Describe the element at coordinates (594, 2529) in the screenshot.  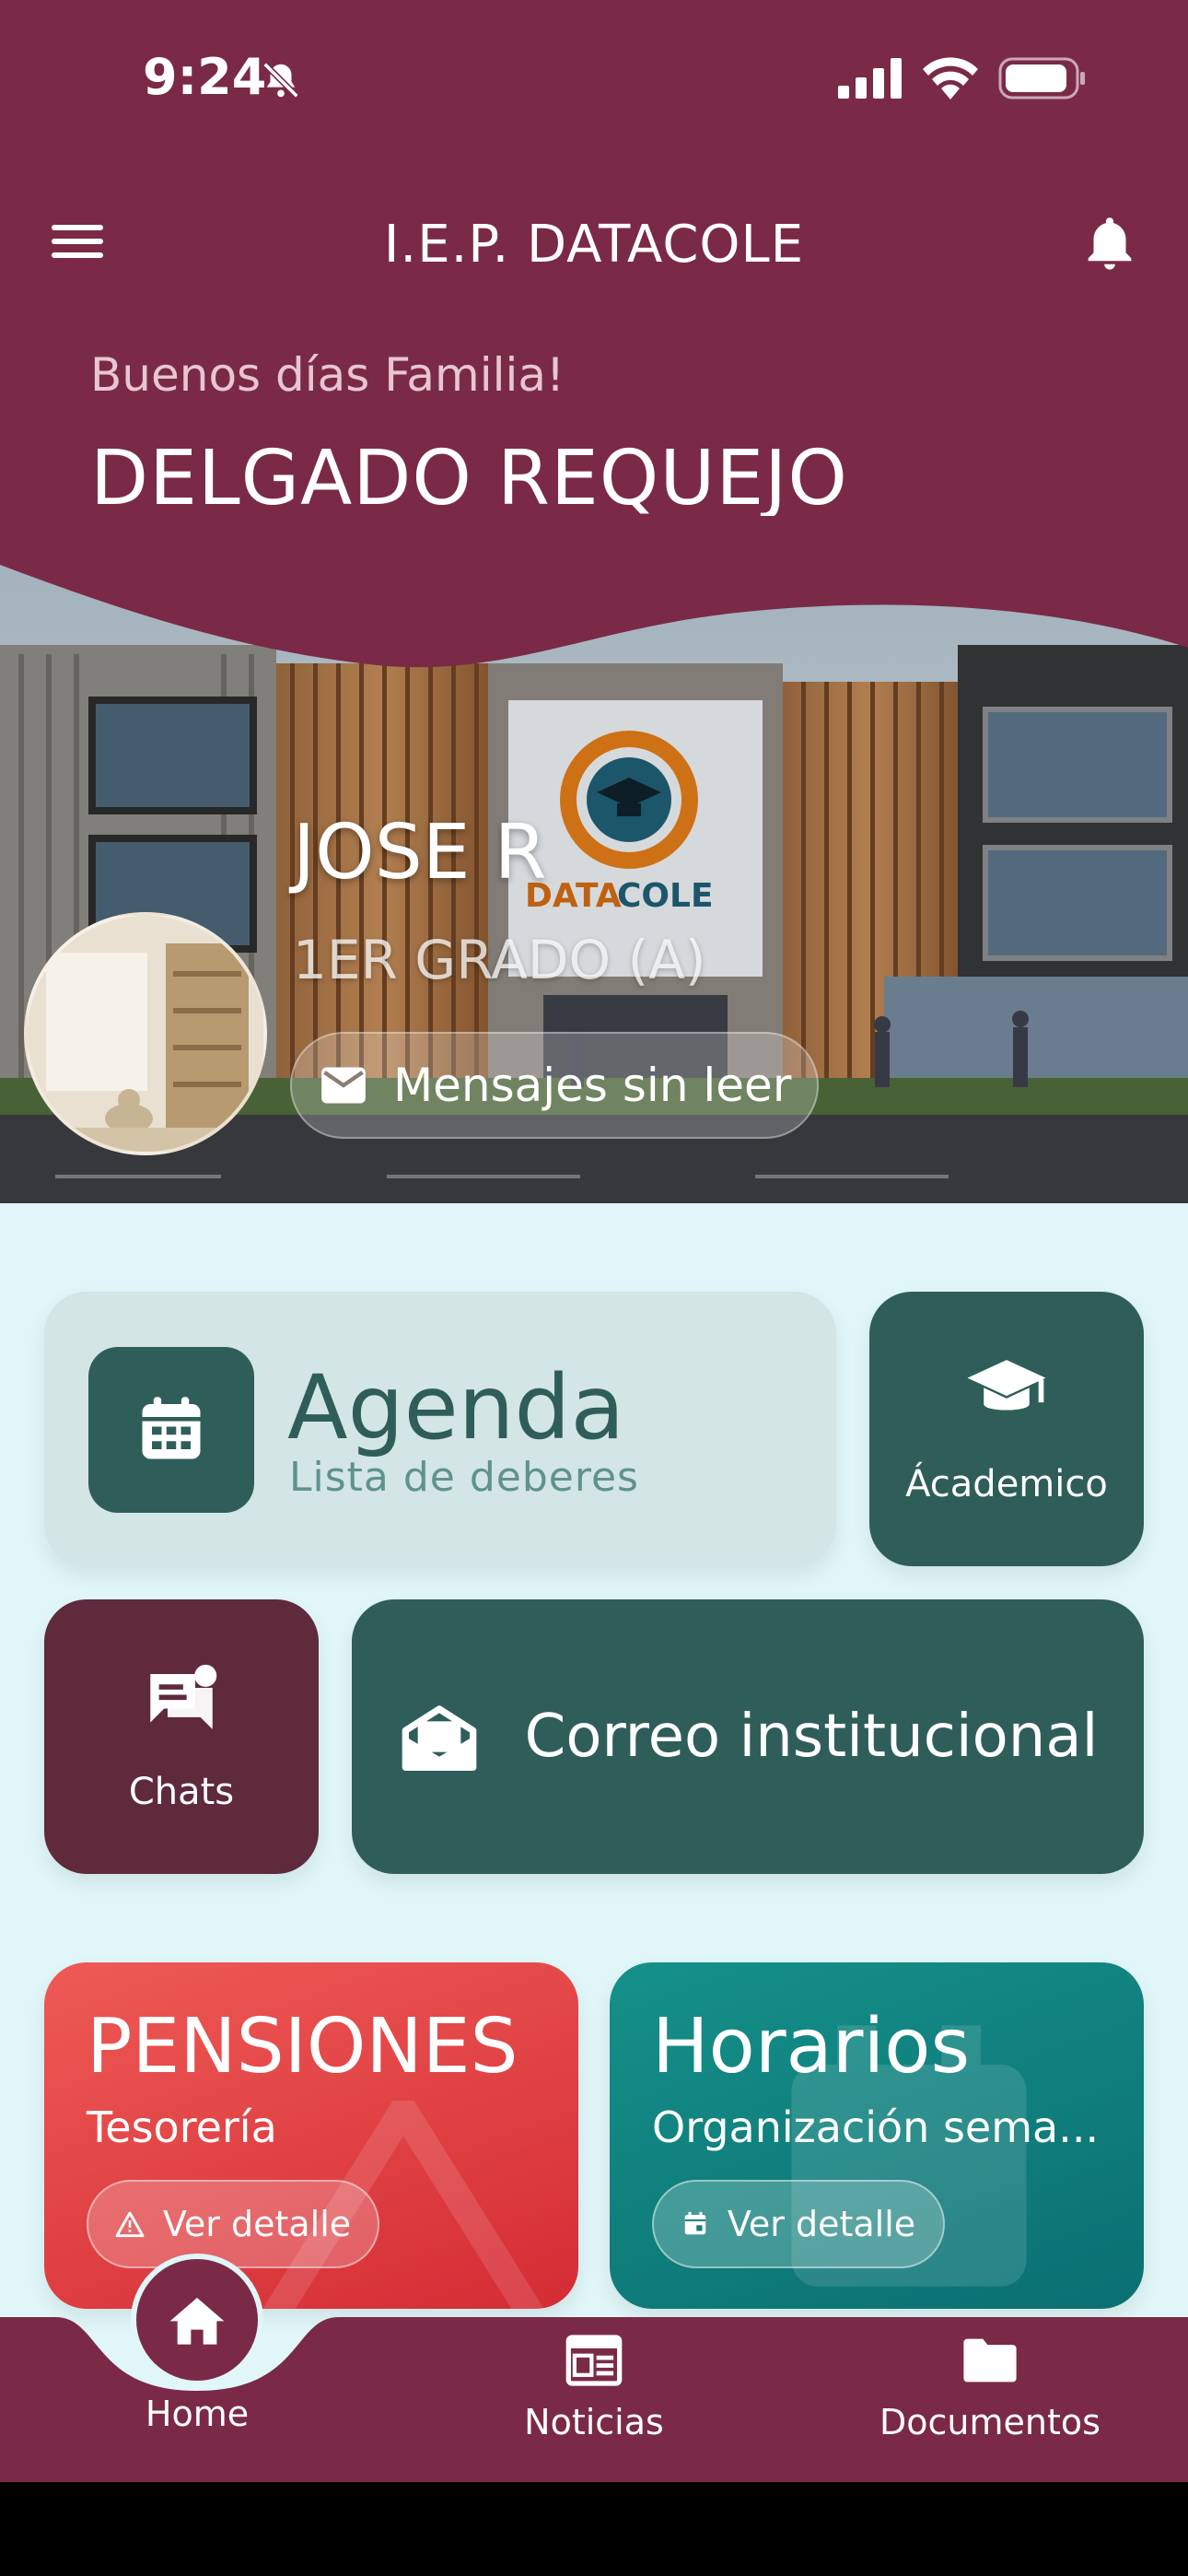
I see `system-home-indicator-area` at that location.